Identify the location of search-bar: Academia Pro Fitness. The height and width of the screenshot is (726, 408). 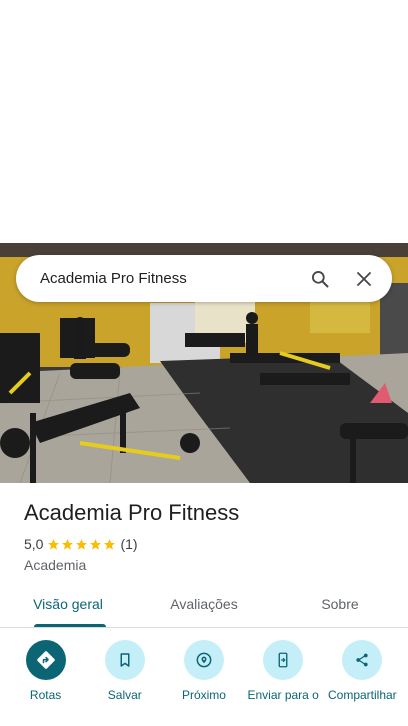
(204, 278).